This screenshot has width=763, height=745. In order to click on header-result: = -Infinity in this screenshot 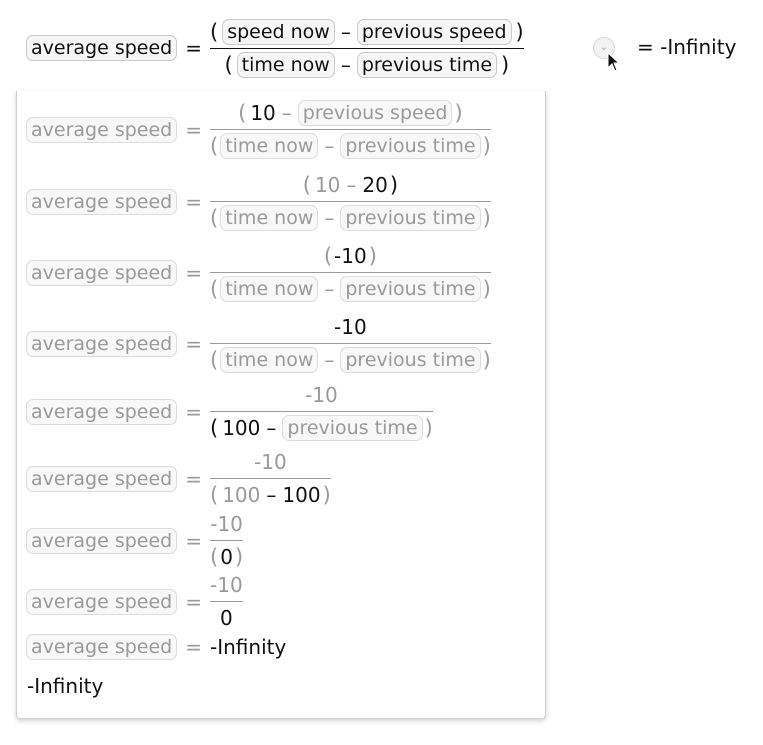, I will do `click(687, 47)`.